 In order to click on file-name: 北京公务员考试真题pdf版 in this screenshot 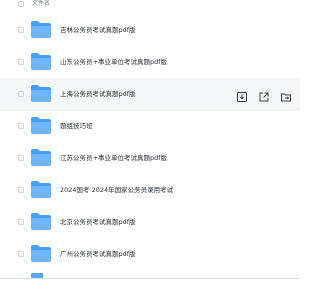, I will do `click(98, 222)`.